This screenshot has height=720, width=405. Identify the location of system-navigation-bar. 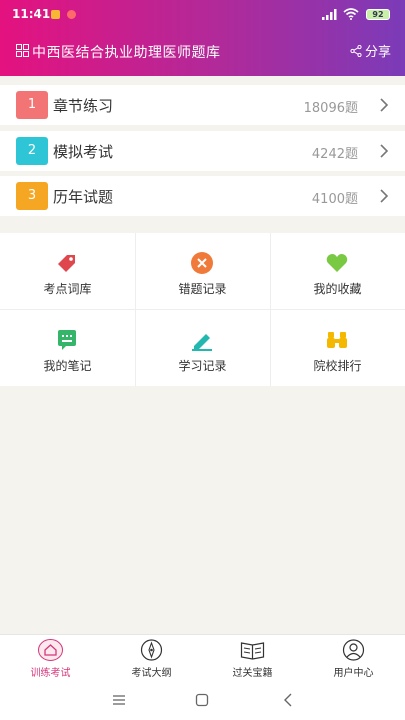
(202, 700).